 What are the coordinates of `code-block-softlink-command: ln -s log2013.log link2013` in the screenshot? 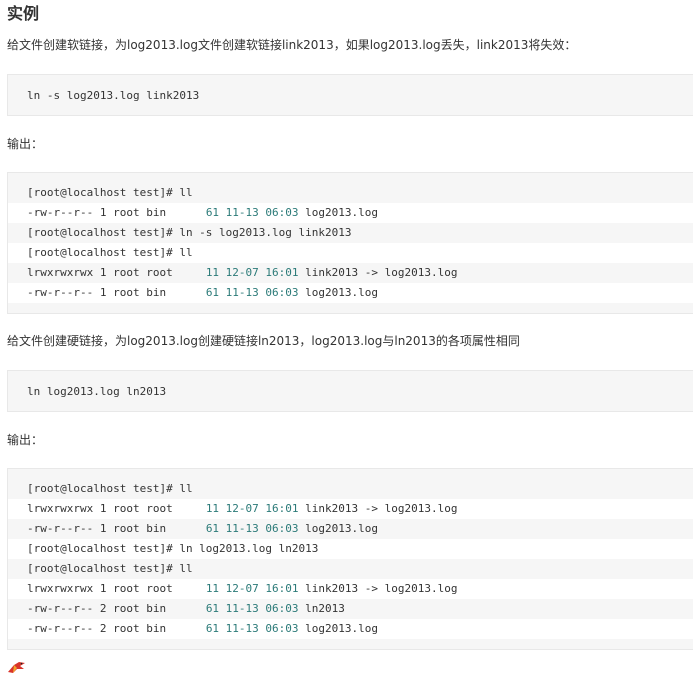 It's located at (350, 95).